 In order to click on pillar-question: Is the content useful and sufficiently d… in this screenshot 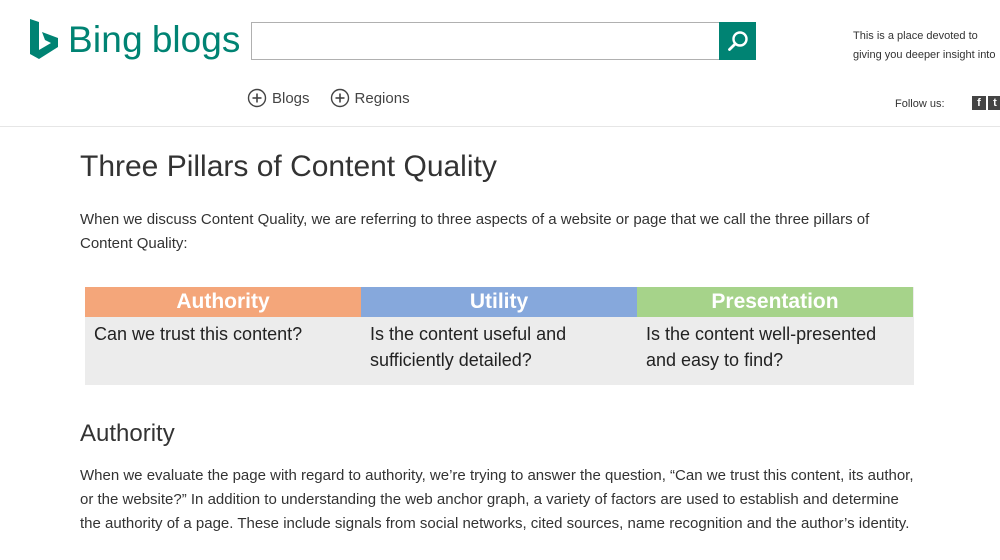, I will do `click(468, 347)`.